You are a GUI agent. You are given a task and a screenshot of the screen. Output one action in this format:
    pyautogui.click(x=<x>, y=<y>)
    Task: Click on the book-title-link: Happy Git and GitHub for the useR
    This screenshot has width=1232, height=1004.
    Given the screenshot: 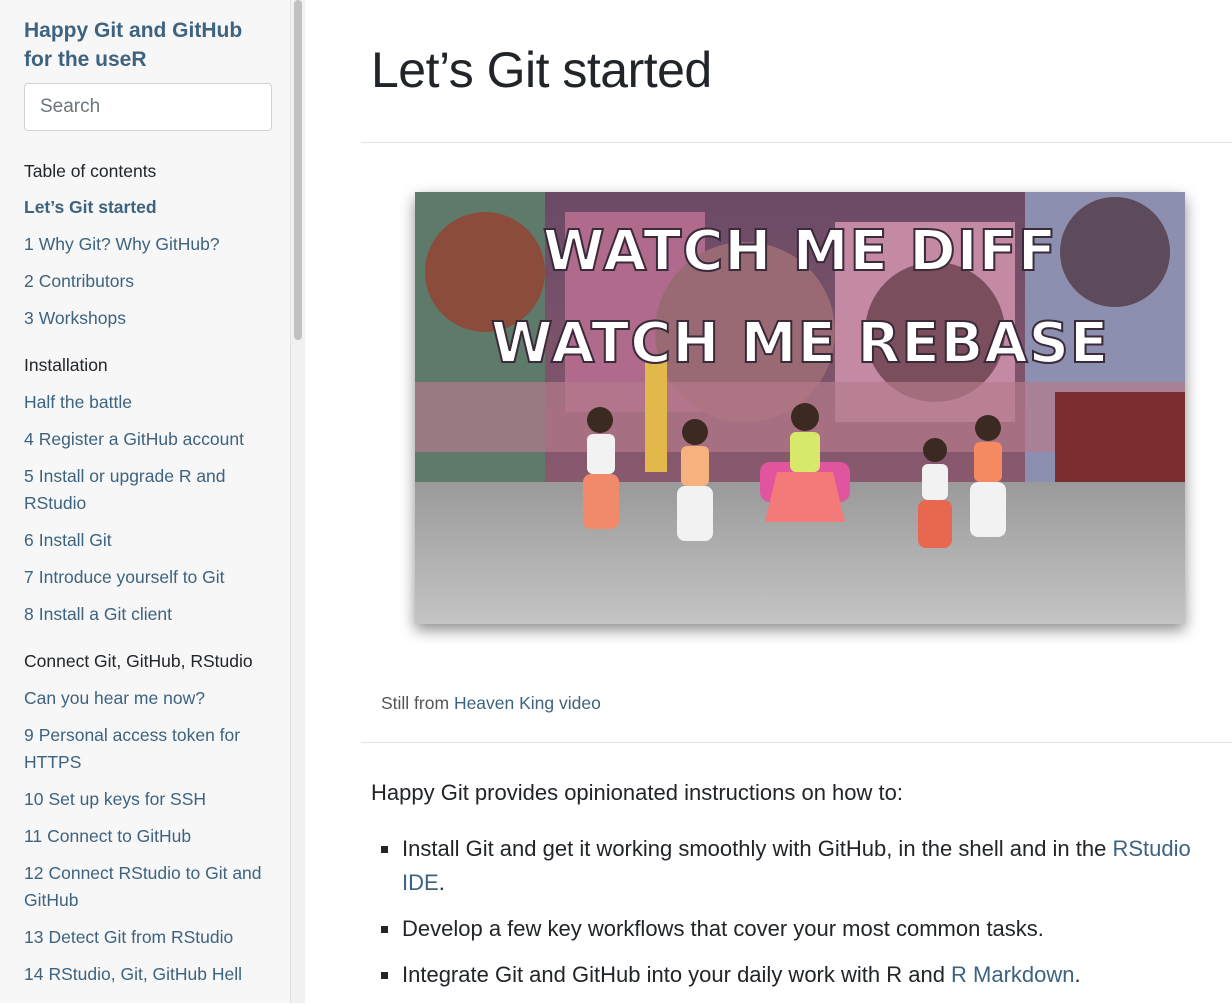 What is the action you would take?
    pyautogui.click(x=149, y=45)
    